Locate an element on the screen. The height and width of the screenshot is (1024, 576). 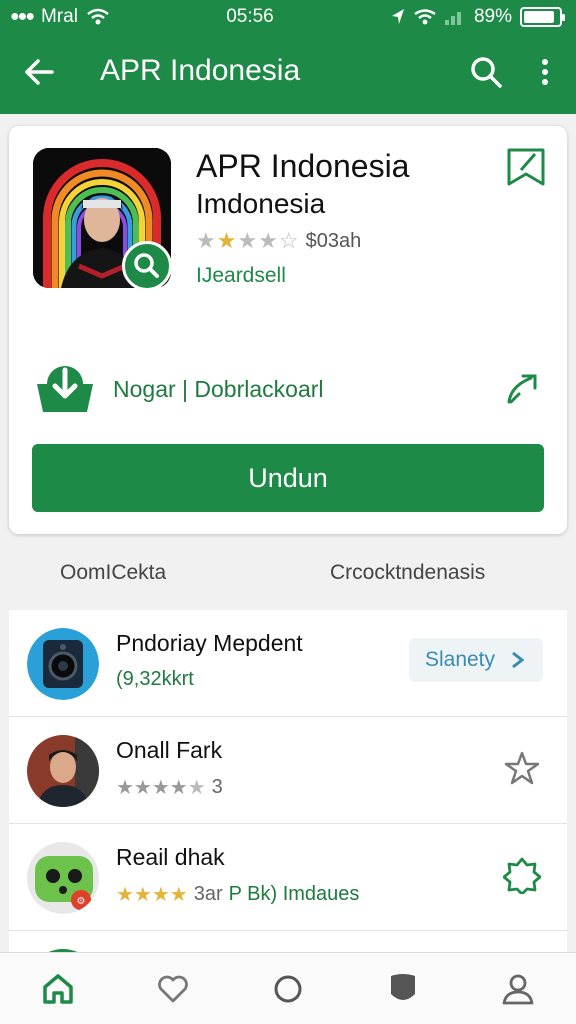
app-rating: ★★★★☆ $03ah is located at coordinates (278, 241).